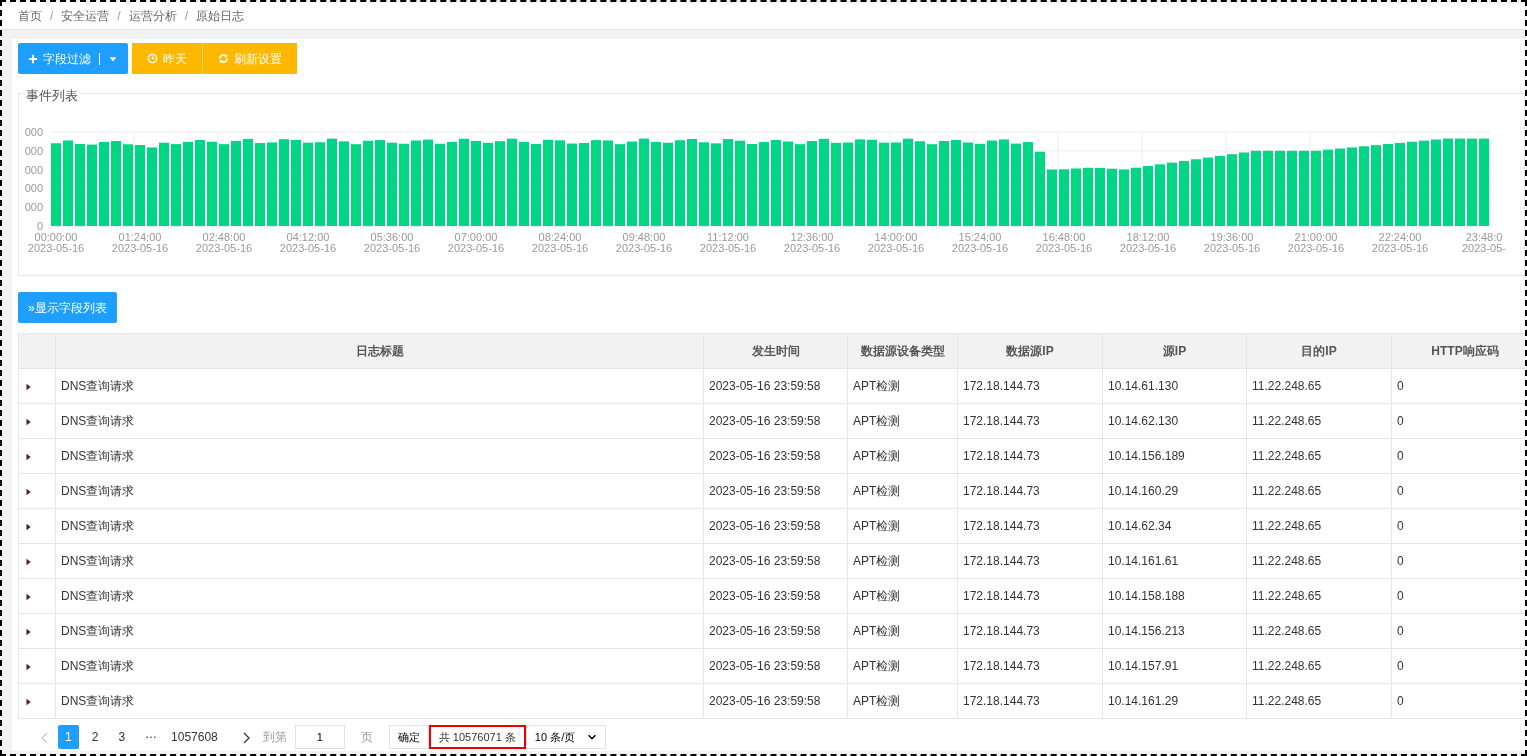 This screenshot has height=756, width=1527. Describe the element at coordinates (220, 16) in the screenshot. I see `breadcrumb-current: 原始日志` at that location.